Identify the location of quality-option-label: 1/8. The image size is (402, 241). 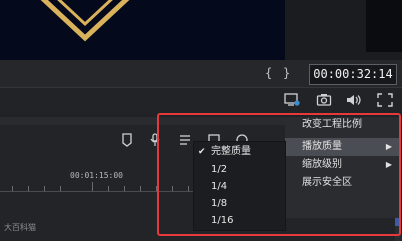
(219, 203).